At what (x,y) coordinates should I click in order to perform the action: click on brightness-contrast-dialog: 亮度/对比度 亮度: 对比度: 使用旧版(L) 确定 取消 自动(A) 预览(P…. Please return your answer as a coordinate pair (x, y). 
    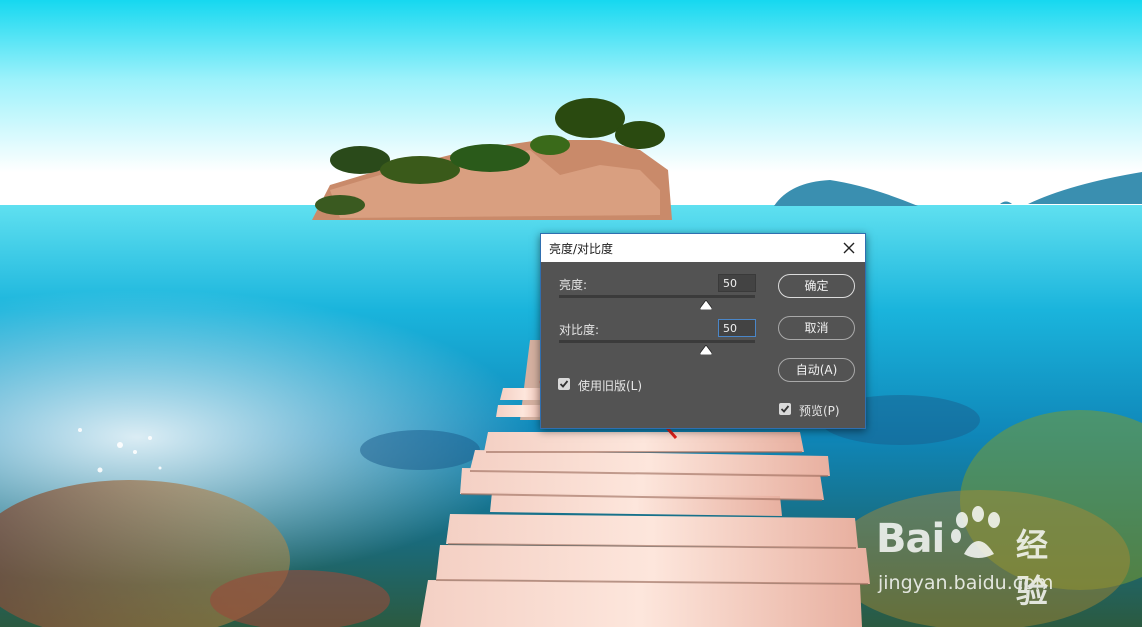
    Looking at the image, I should click on (703, 331).